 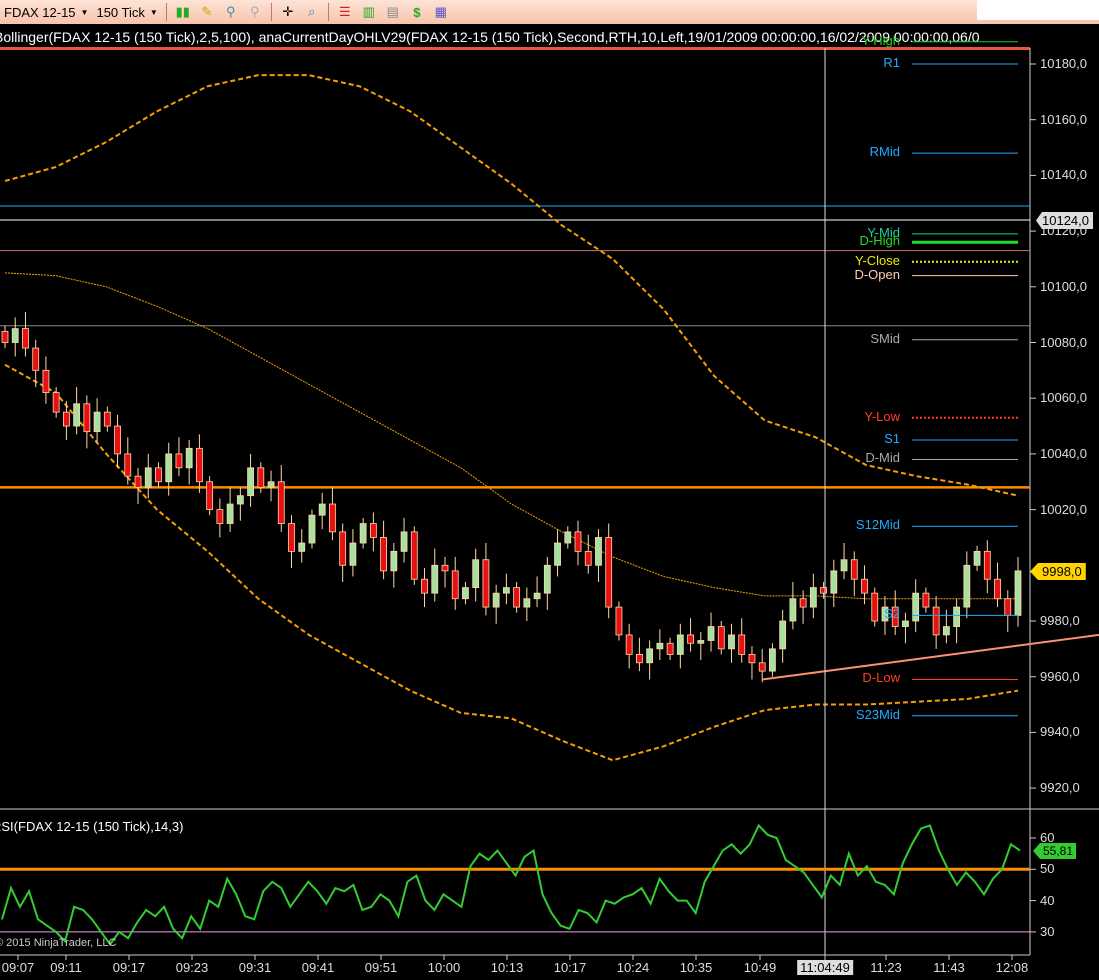 What do you see at coordinates (1063, 398) in the screenshot?
I see `price-tick-label: 10060,0` at bounding box center [1063, 398].